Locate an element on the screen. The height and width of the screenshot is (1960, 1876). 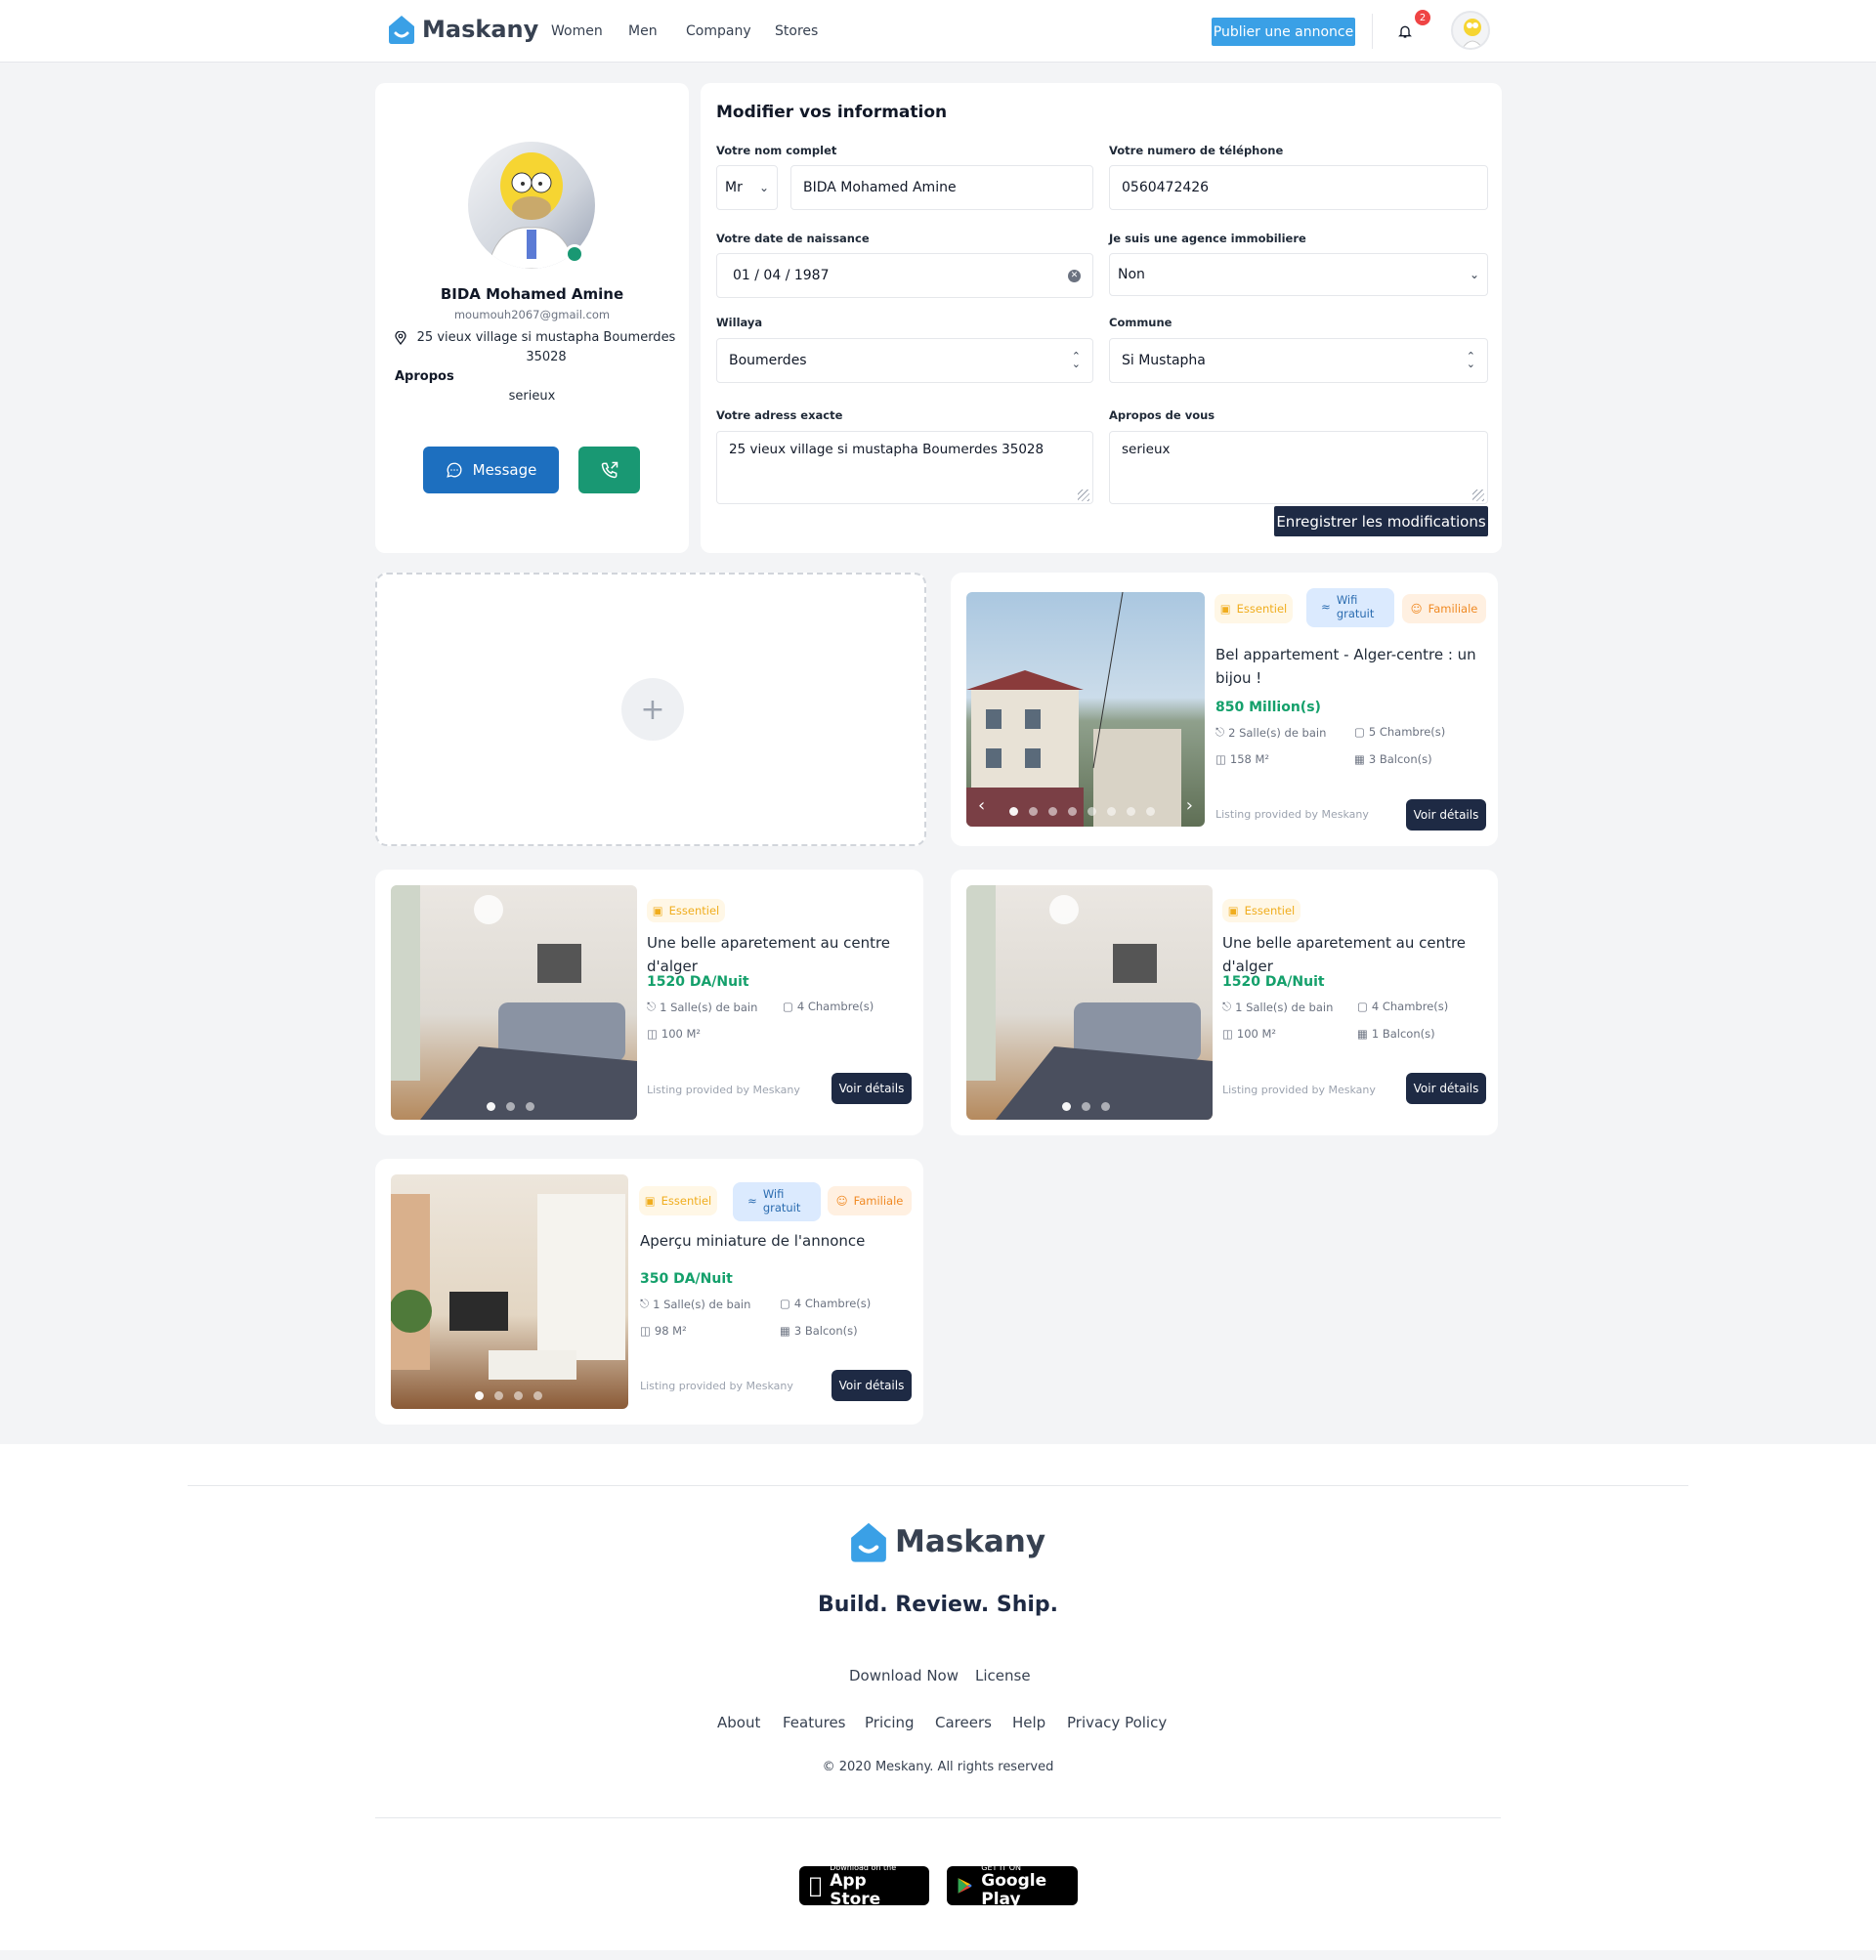
fullname-input: BIDA Mohamed Amine is located at coordinates (941, 187).